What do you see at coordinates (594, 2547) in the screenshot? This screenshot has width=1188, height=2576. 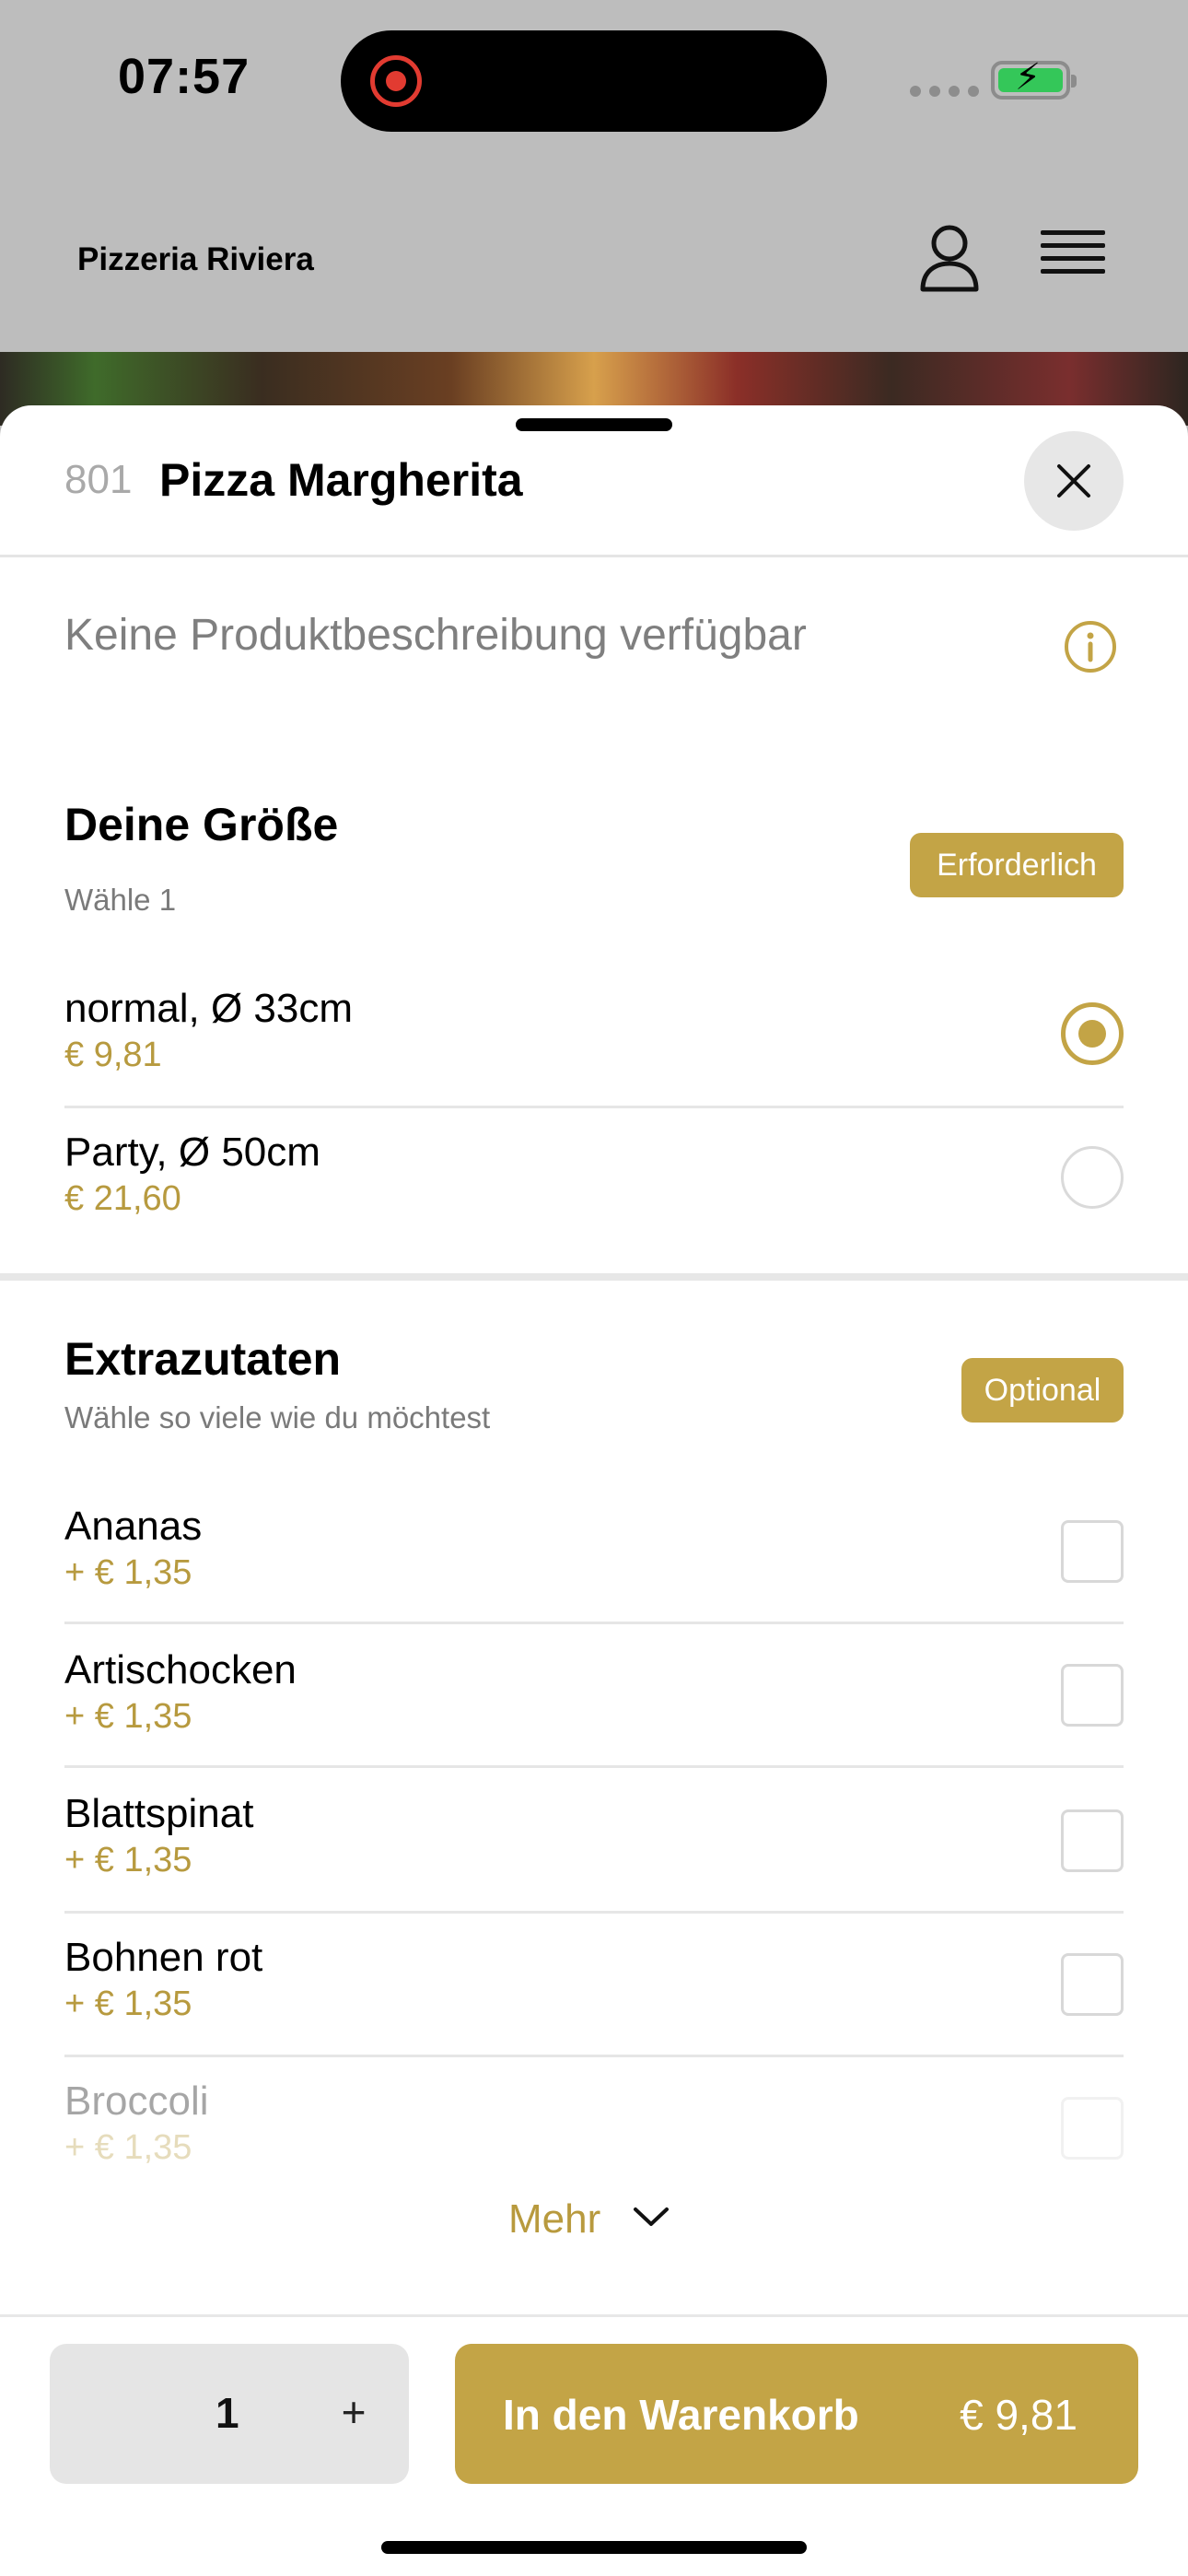 I see `home-indicator` at bounding box center [594, 2547].